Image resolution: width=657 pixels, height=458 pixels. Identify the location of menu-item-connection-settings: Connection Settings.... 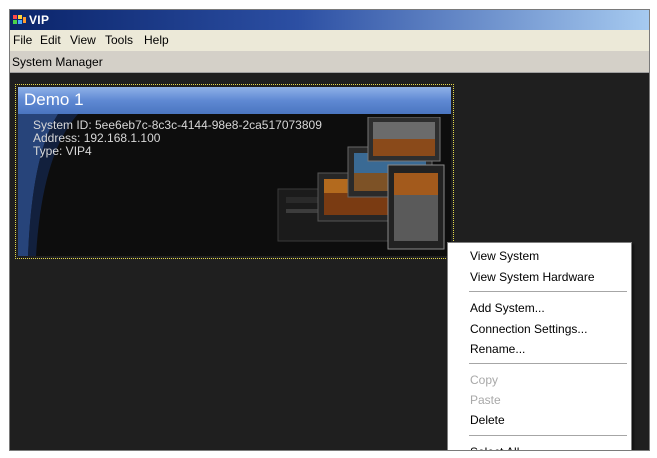
(539, 329).